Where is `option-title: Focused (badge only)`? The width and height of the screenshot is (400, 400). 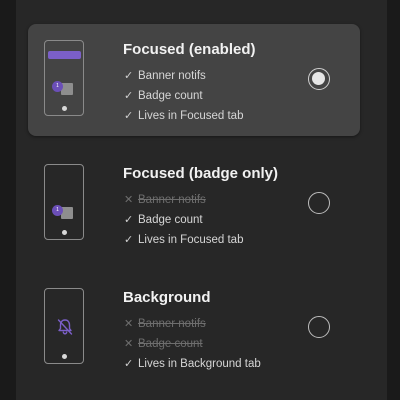
option-title: Focused (badge only) is located at coordinates (201, 173).